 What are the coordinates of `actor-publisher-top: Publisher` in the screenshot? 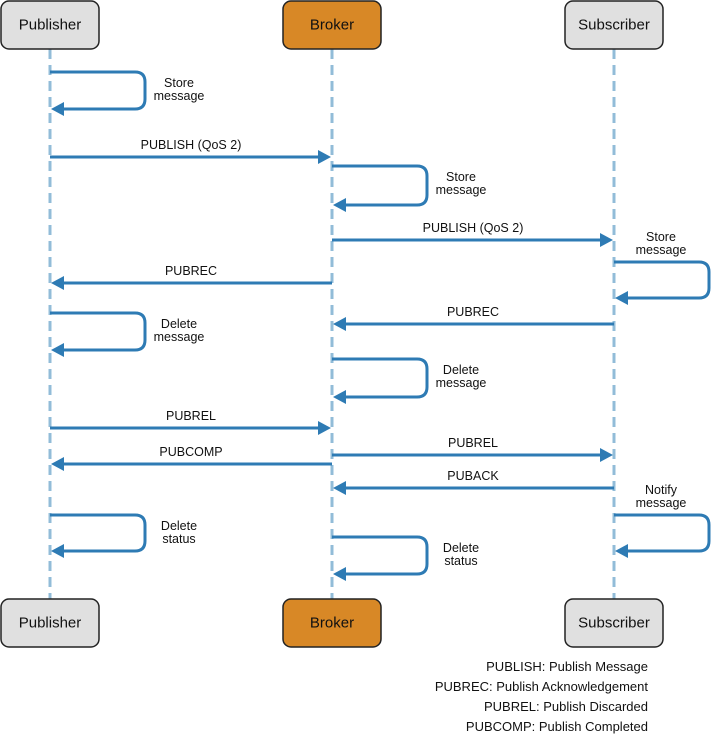 It's located at (50, 25).